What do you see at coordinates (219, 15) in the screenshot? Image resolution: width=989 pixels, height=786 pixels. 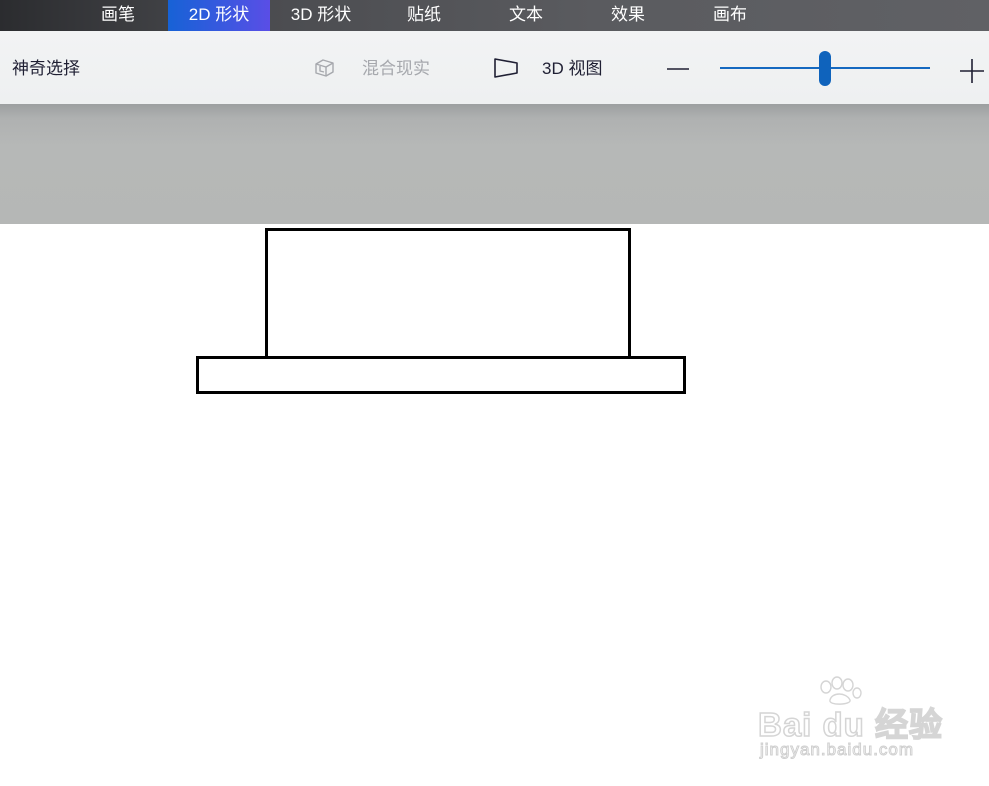 I see `tab-2d-shapes: 2D 形状` at bounding box center [219, 15].